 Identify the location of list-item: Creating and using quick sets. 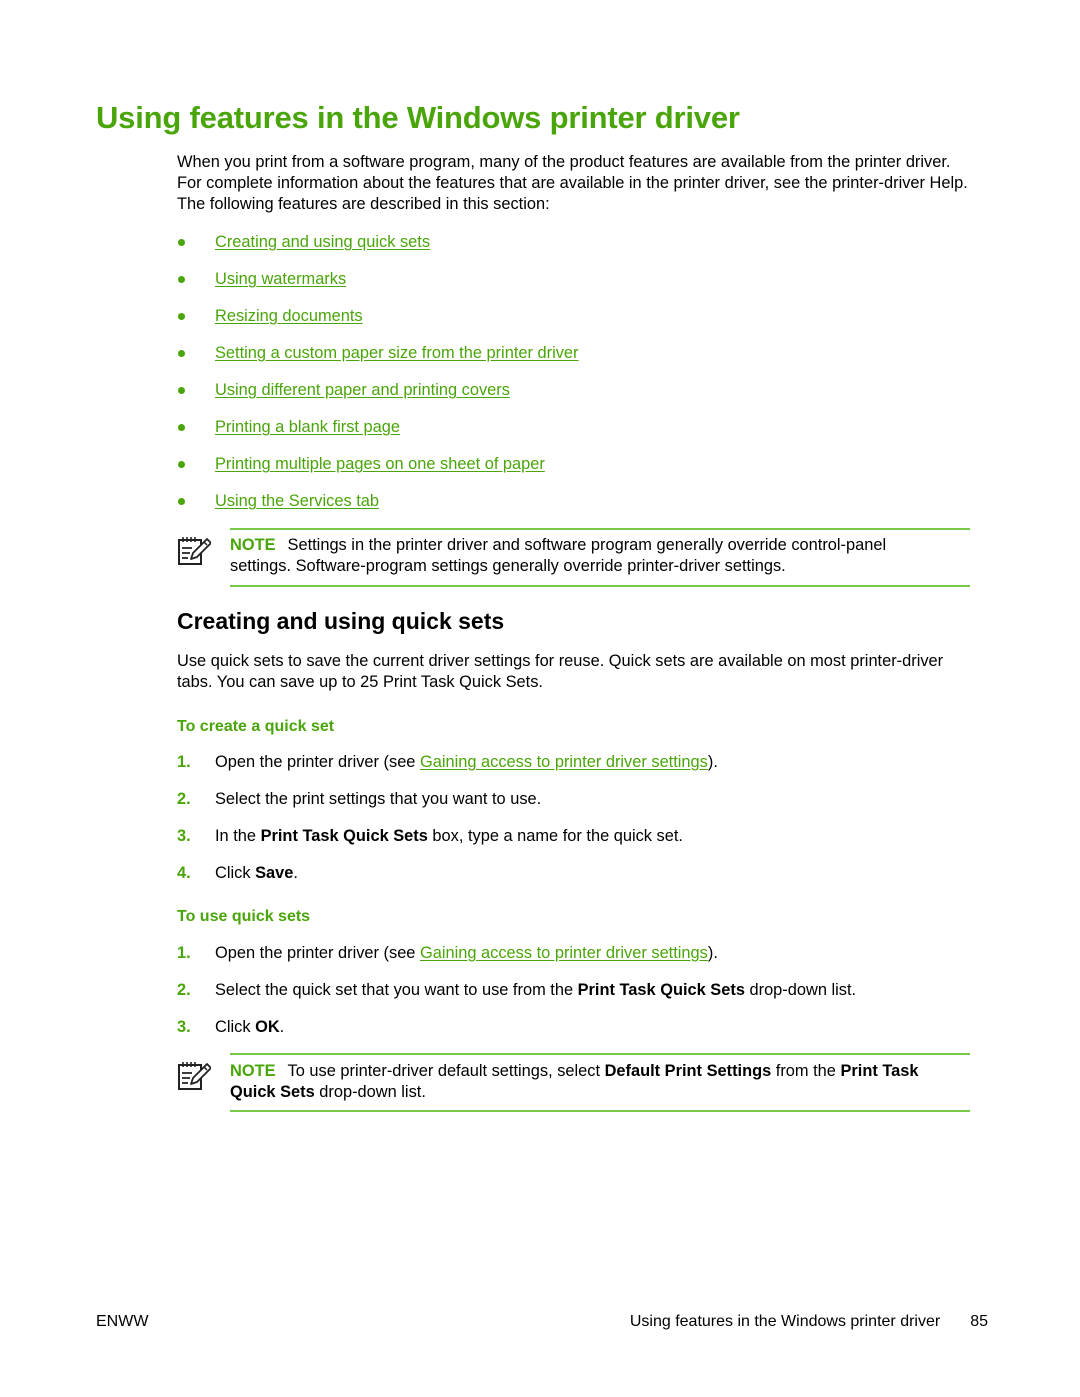
(574, 249).